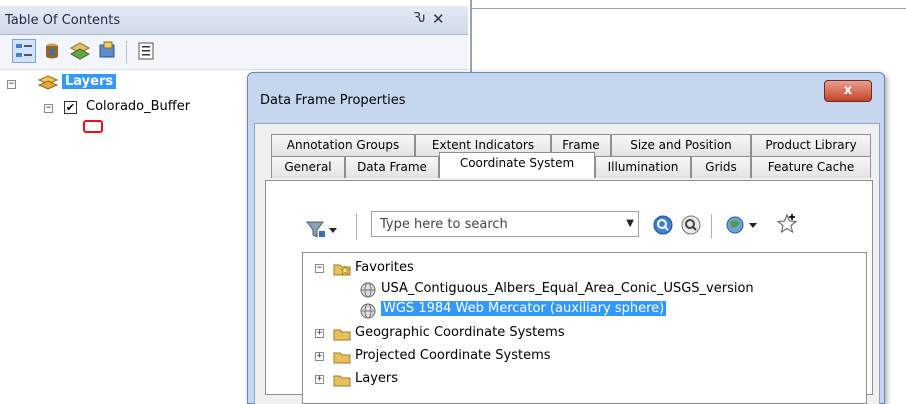  Describe the element at coordinates (376, 378) in the screenshot. I see `folder-layers: Layers` at that location.